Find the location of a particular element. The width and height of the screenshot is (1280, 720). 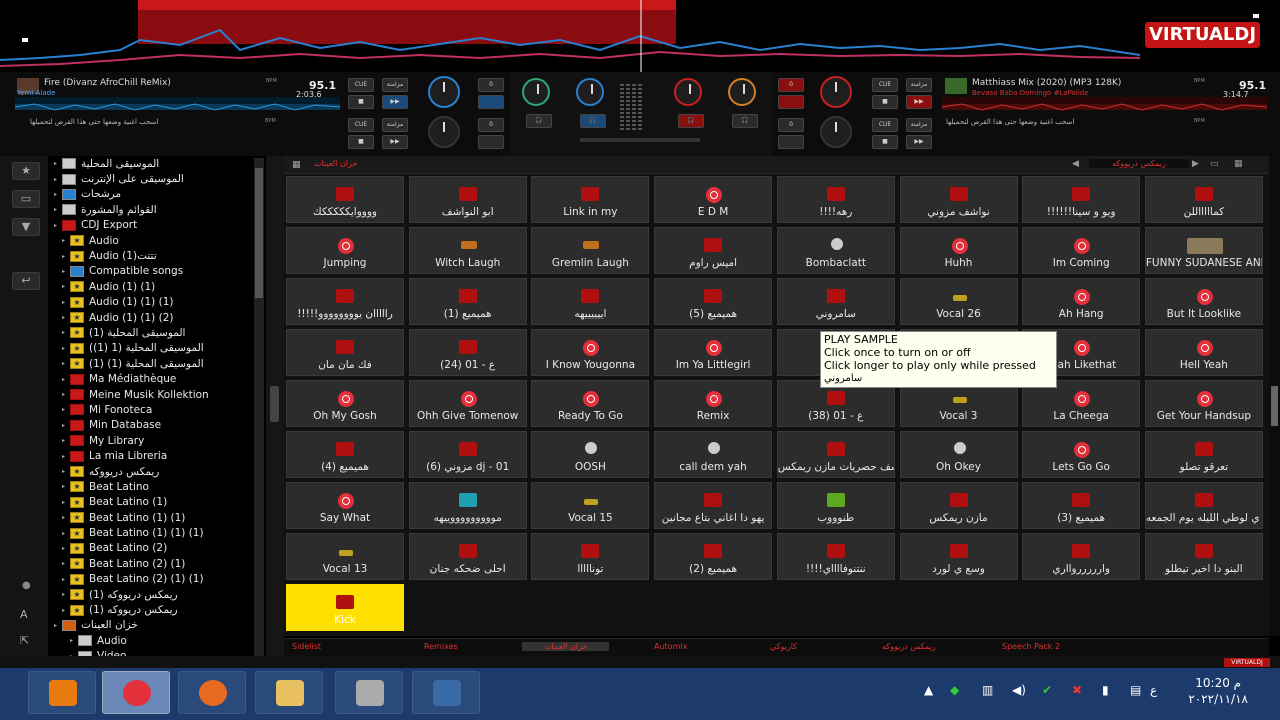

sample-pad: البنو دا اخير تيطلو is located at coordinates (1203, 556).